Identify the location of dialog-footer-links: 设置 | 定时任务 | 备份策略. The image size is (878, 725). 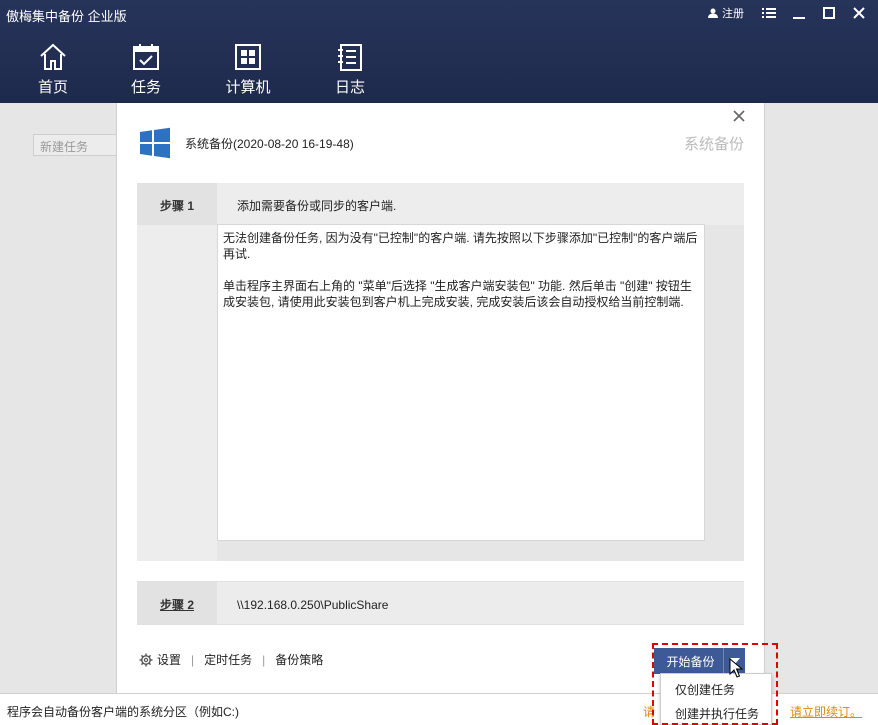
(231, 659).